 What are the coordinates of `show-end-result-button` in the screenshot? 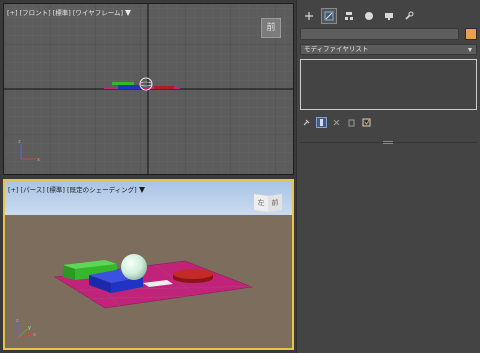 It's located at (321, 122).